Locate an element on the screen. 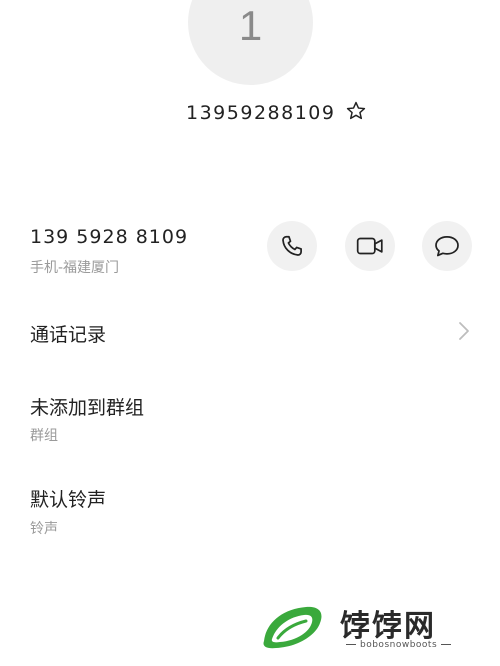 This screenshot has height=666, width=500. video-call-button is located at coordinates (370, 246).